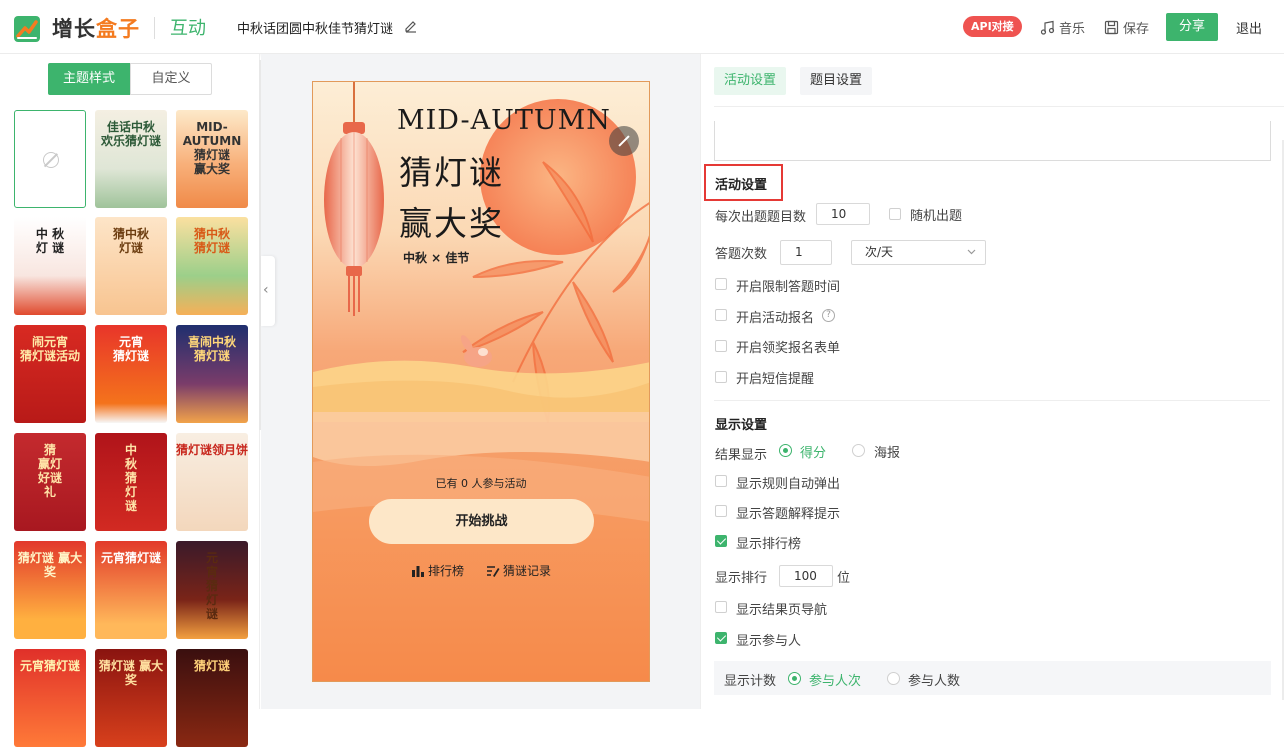 The width and height of the screenshot is (1284, 747). What do you see at coordinates (769, 641) in the screenshot?
I see `show-participants-label: 显示参与人` at bounding box center [769, 641].